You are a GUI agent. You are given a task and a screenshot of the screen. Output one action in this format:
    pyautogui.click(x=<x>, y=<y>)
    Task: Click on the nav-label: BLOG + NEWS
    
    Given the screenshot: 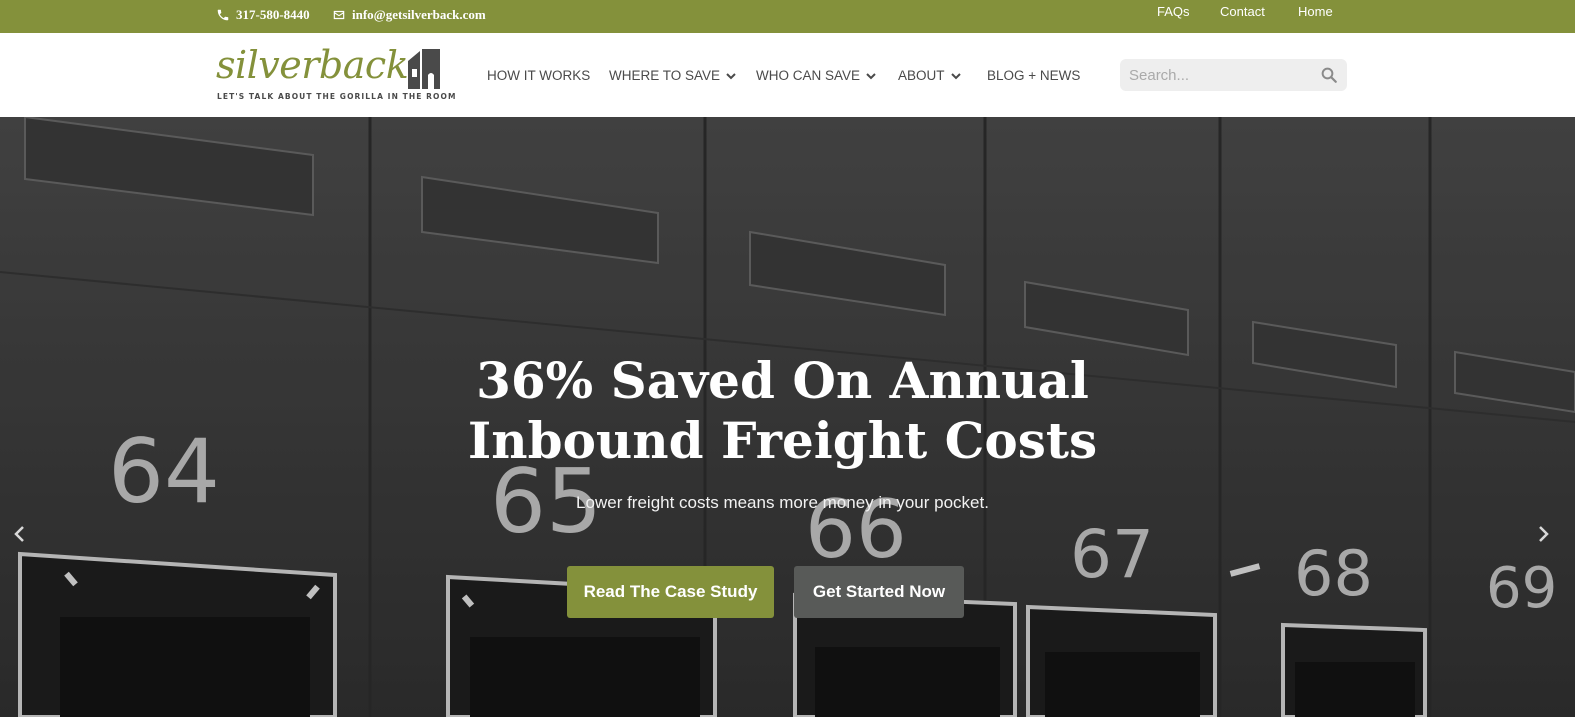 What is the action you would take?
    pyautogui.click(x=1034, y=75)
    